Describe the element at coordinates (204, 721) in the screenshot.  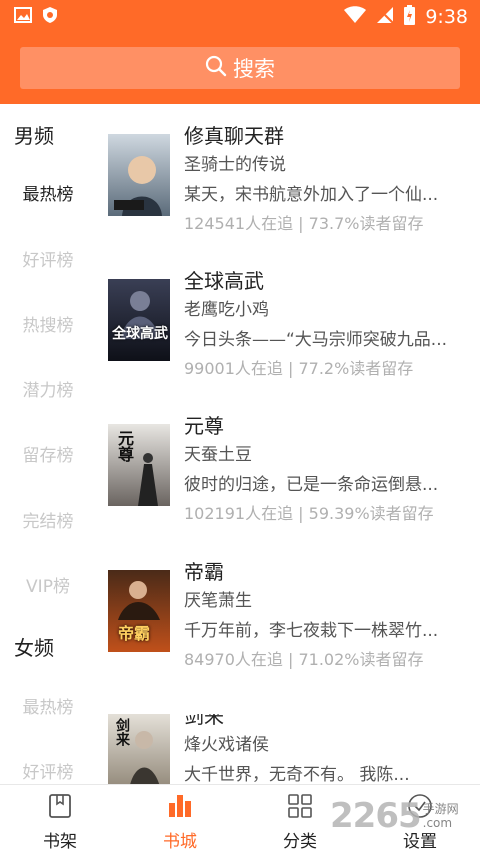
I see `book-title: 剑来` at that location.